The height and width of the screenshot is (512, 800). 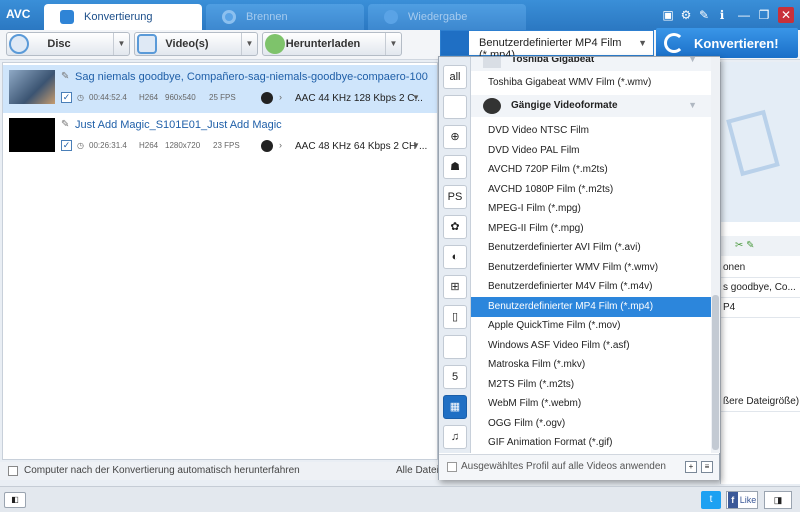 What do you see at coordinates (455, 347) in the screenshot?
I see `tv-icon` at bounding box center [455, 347].